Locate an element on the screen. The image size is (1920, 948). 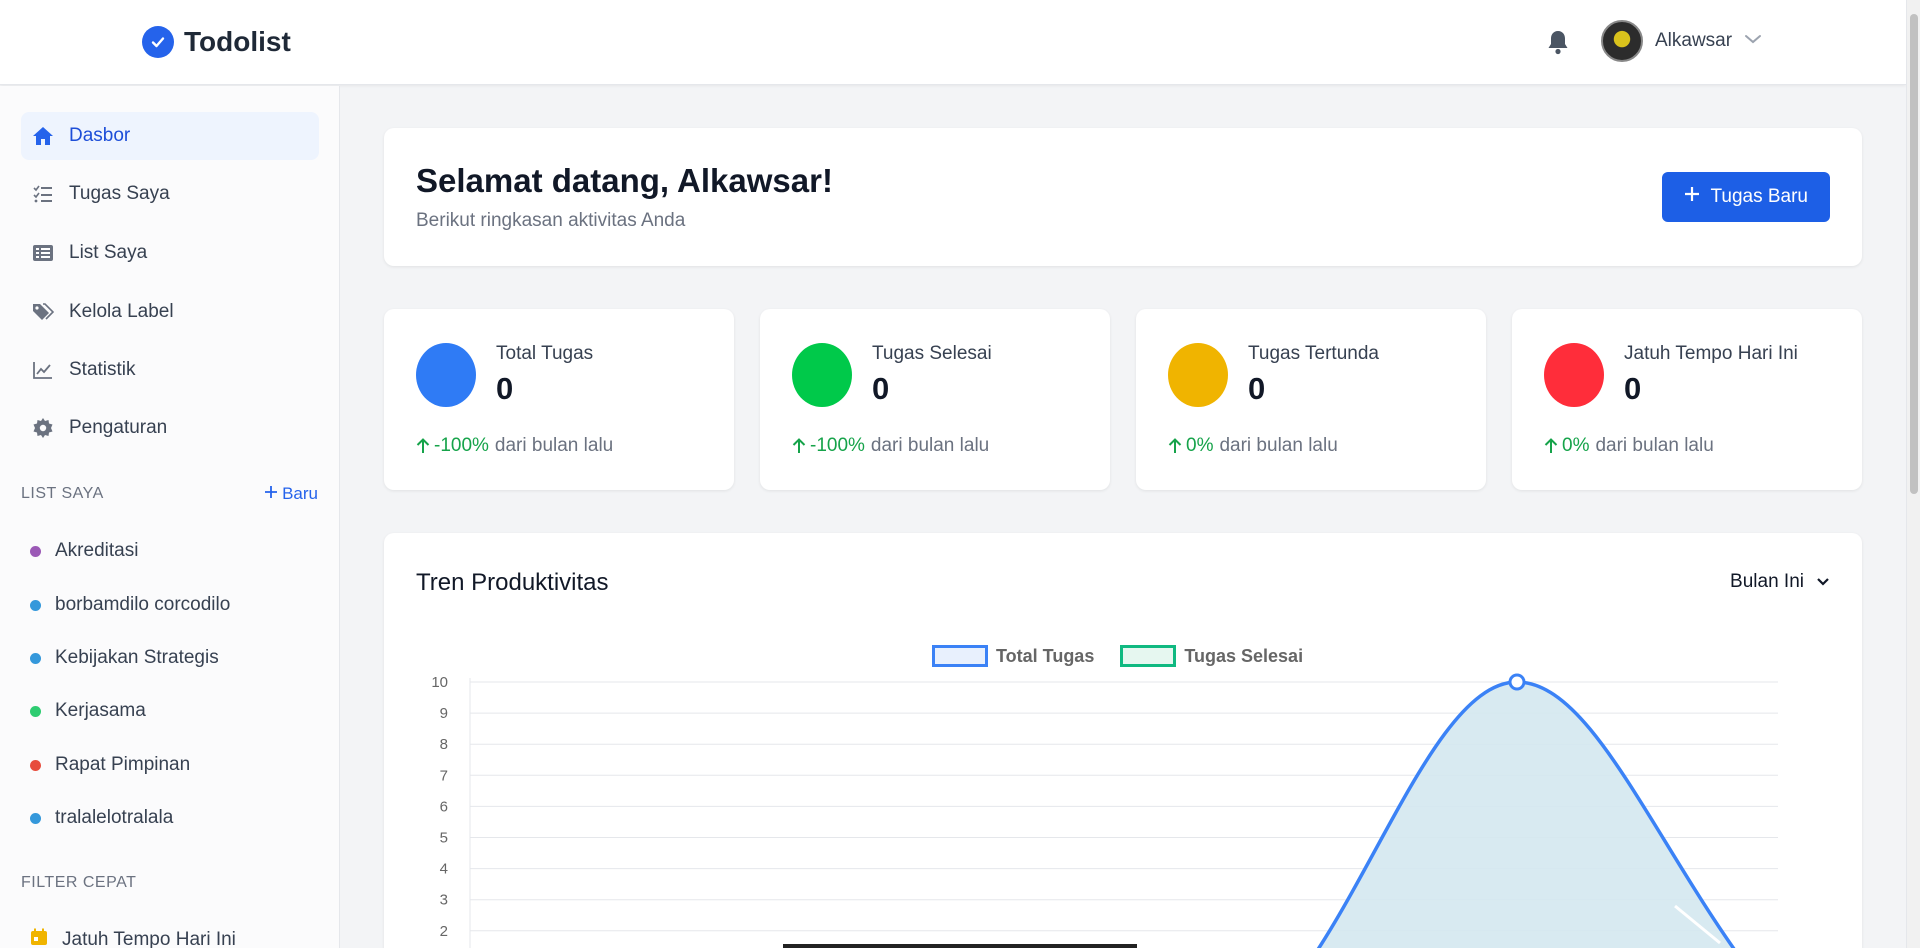
list-item: Akreditasi is located at coordinates (84, 551).